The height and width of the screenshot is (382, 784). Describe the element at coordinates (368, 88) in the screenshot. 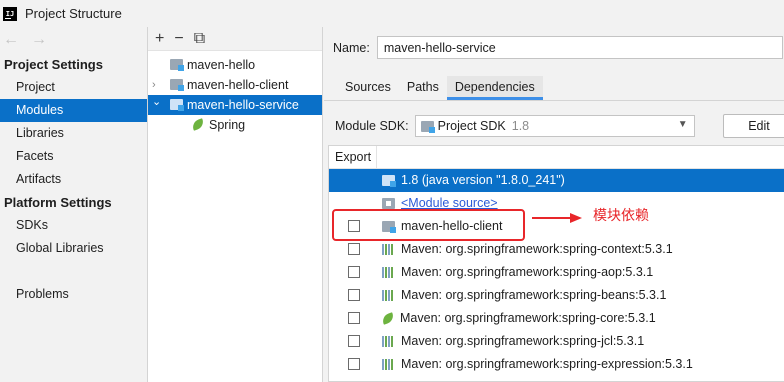

I see `tab-sources: Sources` at that location.